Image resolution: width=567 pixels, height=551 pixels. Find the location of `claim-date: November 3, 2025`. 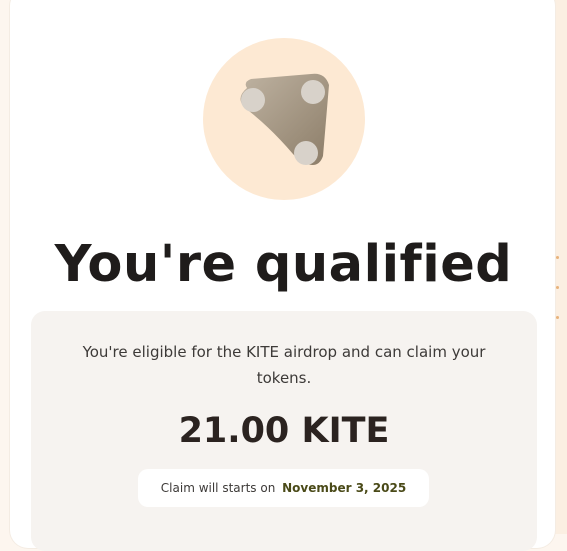

claim-date: November 3, 2025 is located at coordinates (344, 488).